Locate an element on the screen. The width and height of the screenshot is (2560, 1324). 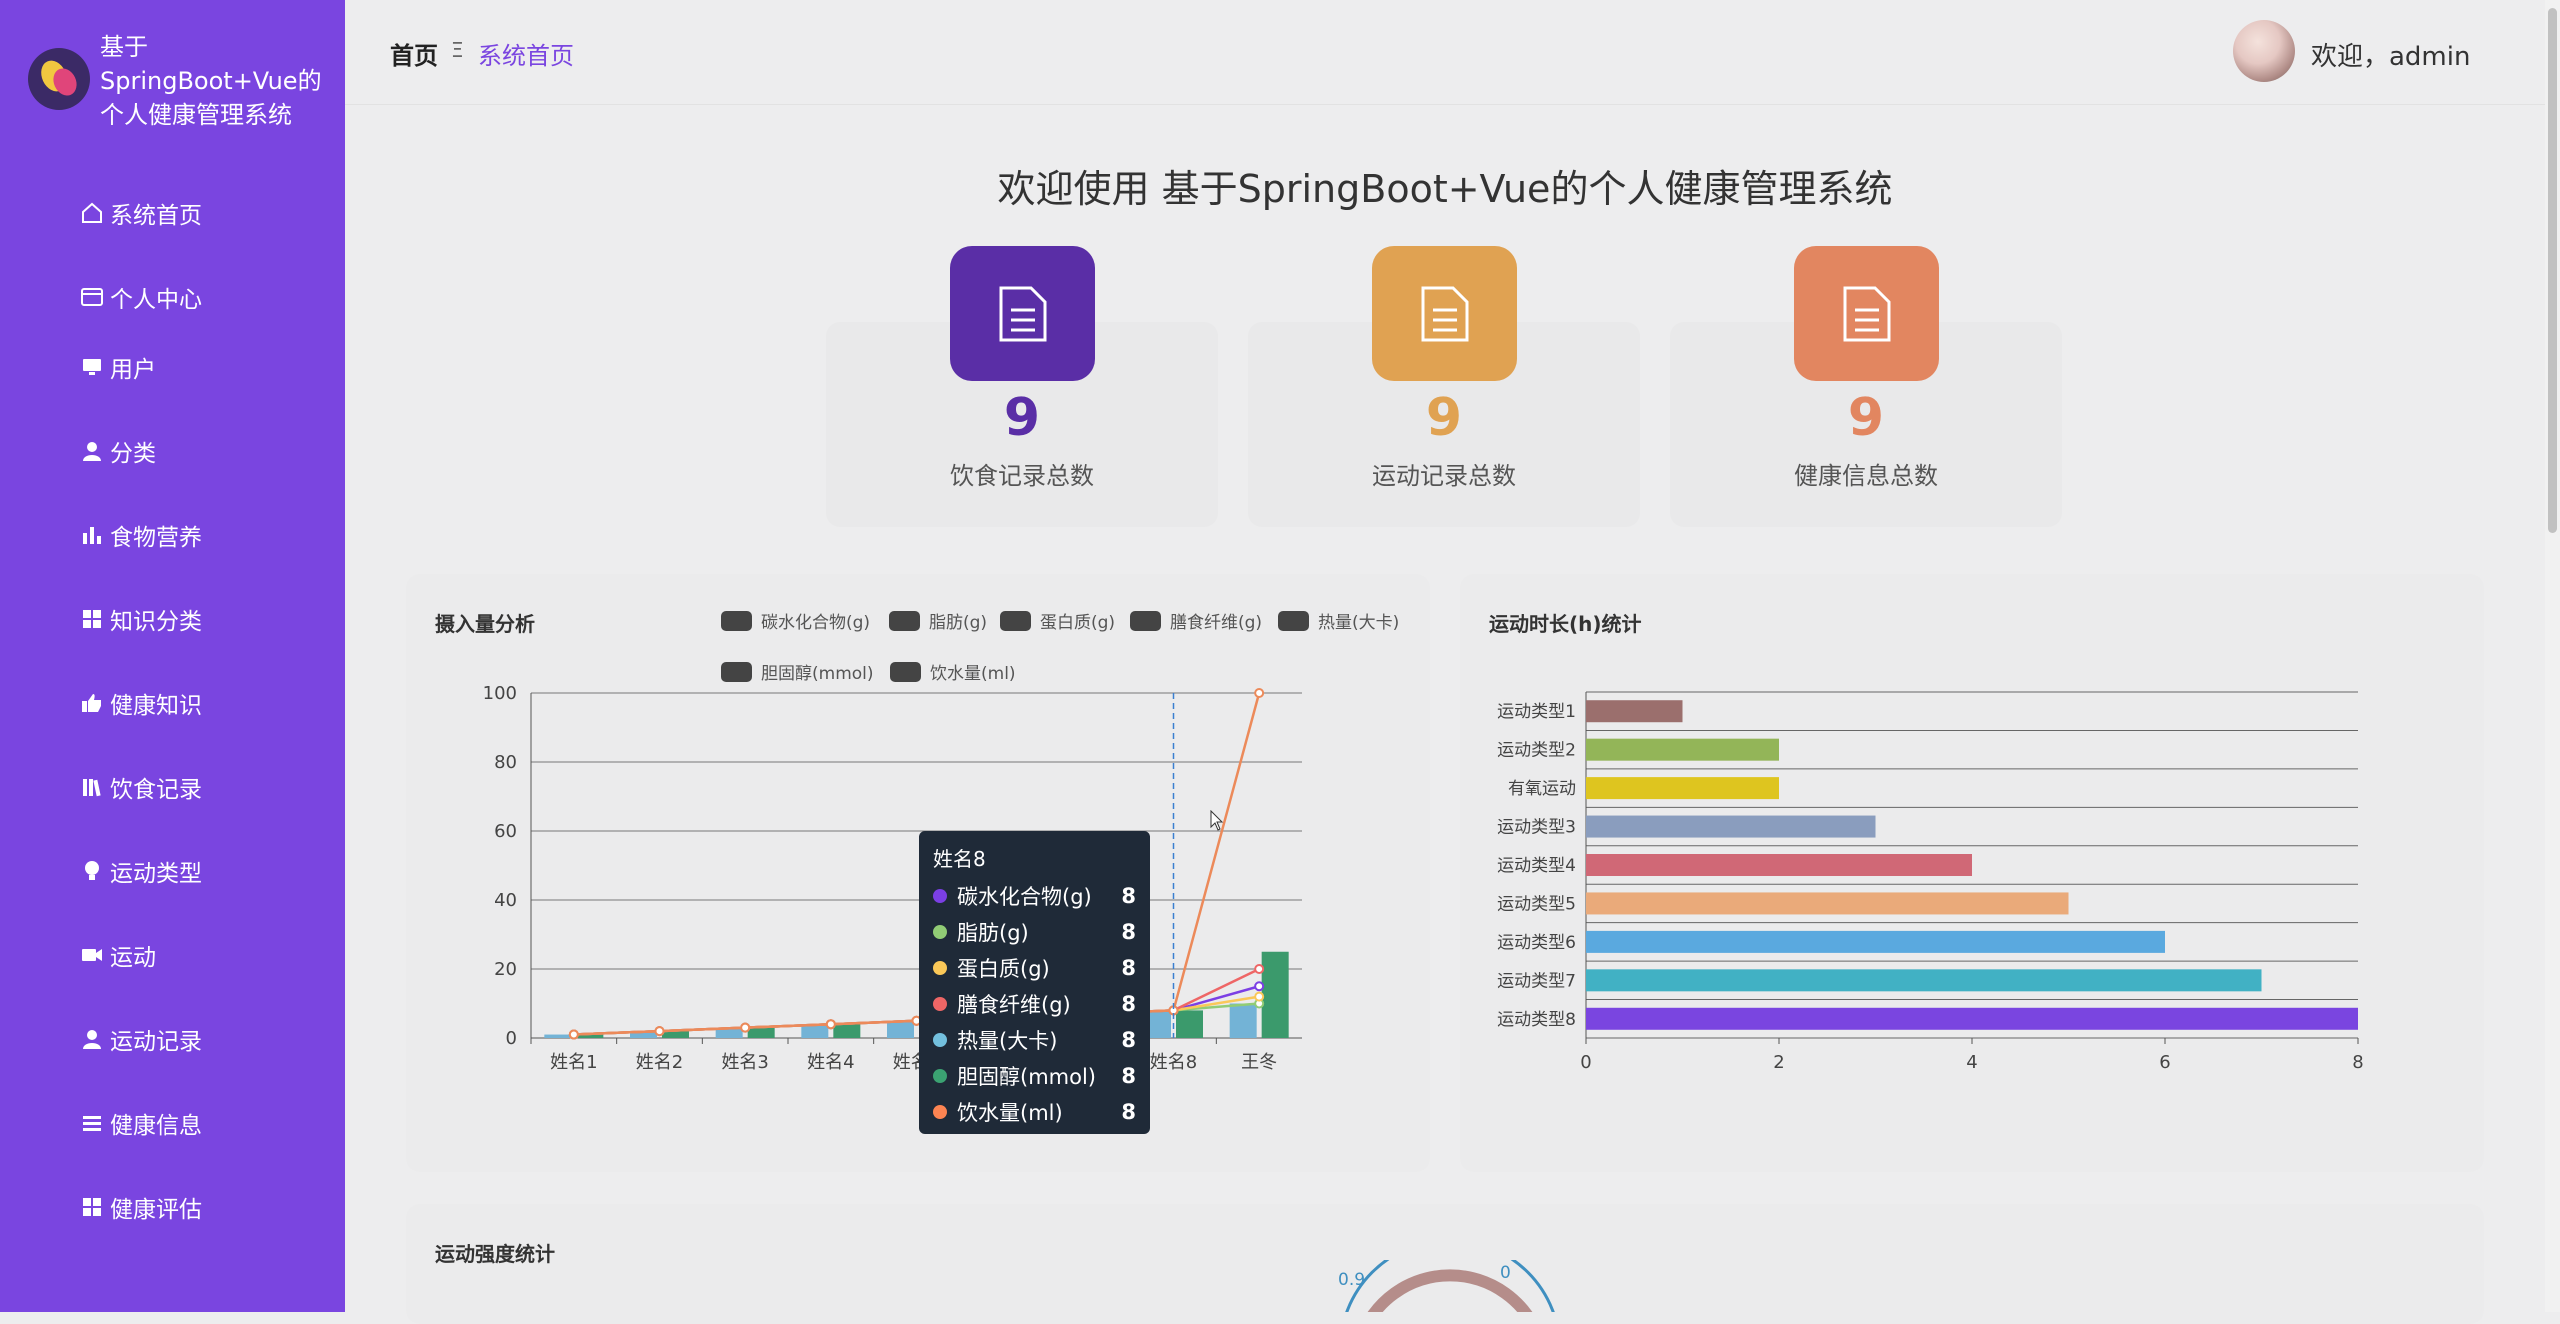
tooltip-row: 饮水量(ml) 8 is located at coordinates (1034, 1112).